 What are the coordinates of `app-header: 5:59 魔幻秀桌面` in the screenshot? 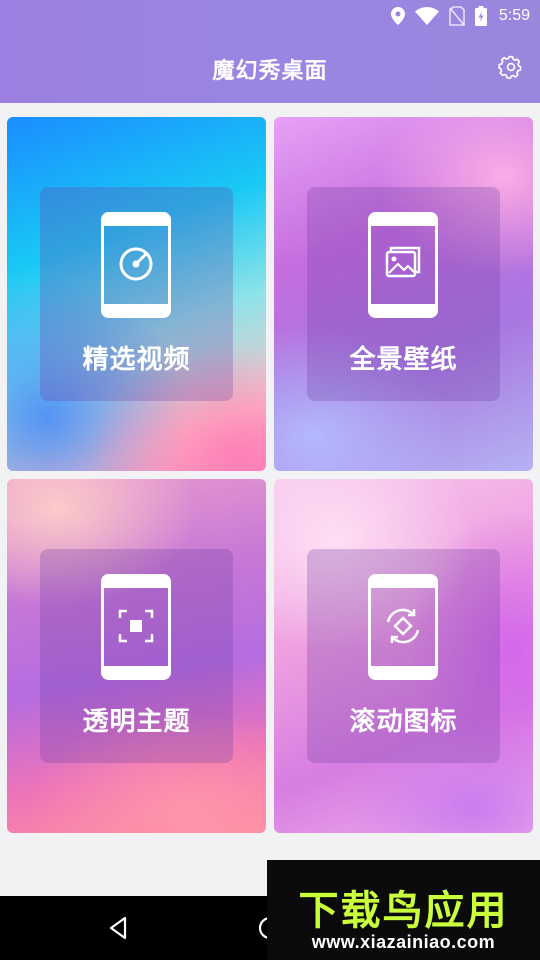 It's located at (270, 51).